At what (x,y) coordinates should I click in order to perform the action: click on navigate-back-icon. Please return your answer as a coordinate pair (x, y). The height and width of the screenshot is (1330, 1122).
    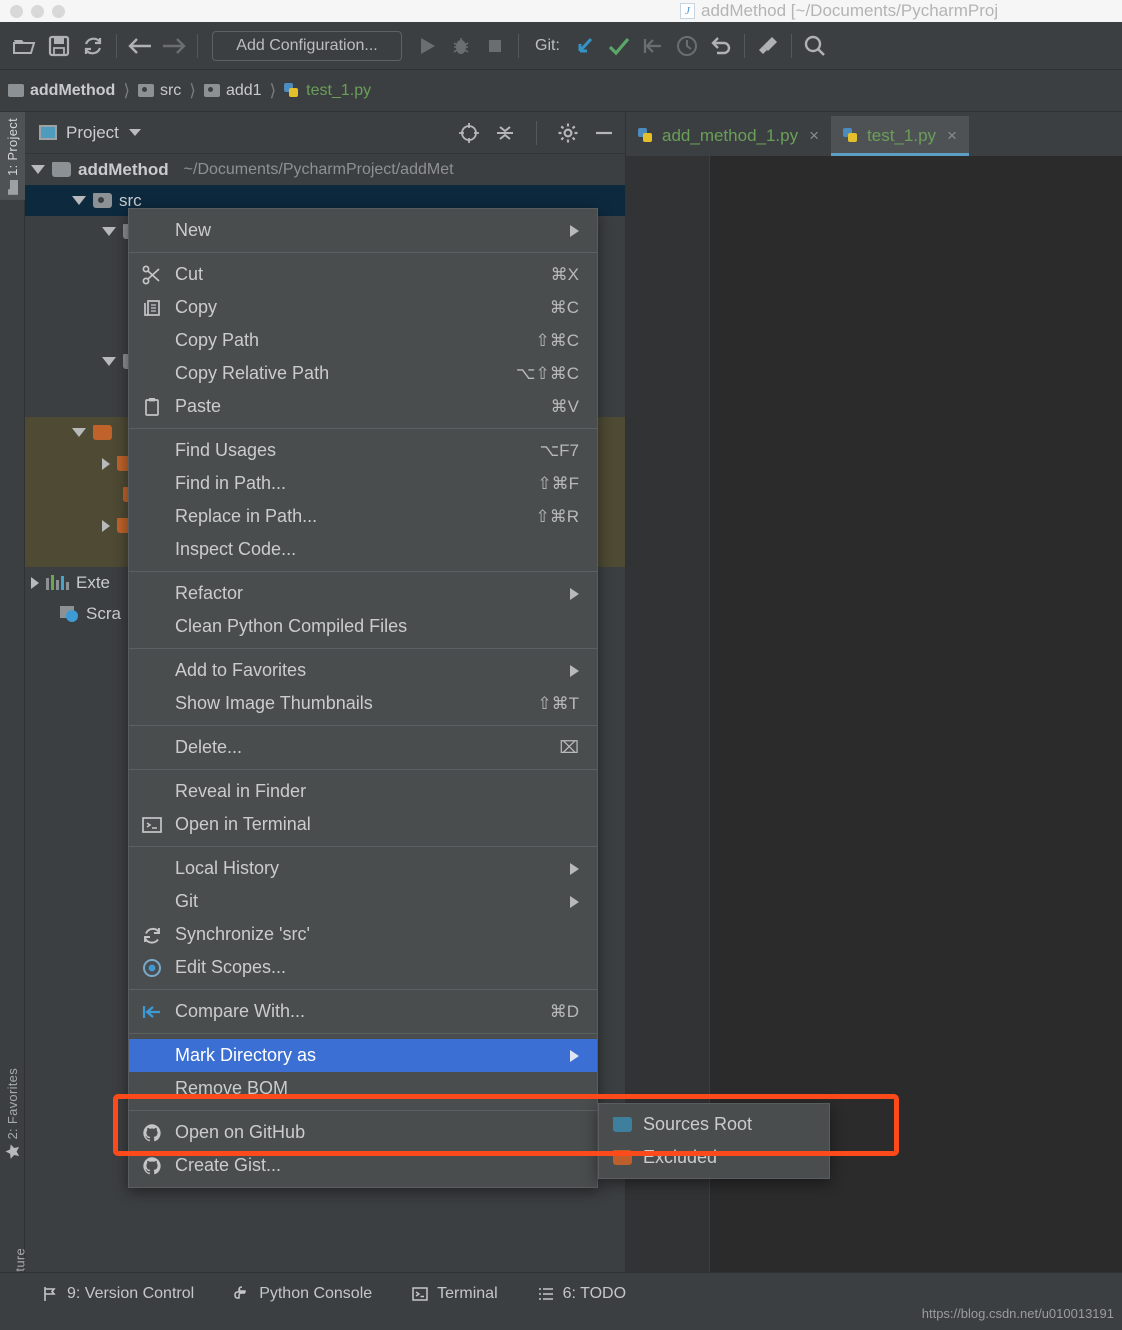
    Looking at the image, I should click on (140, 46).